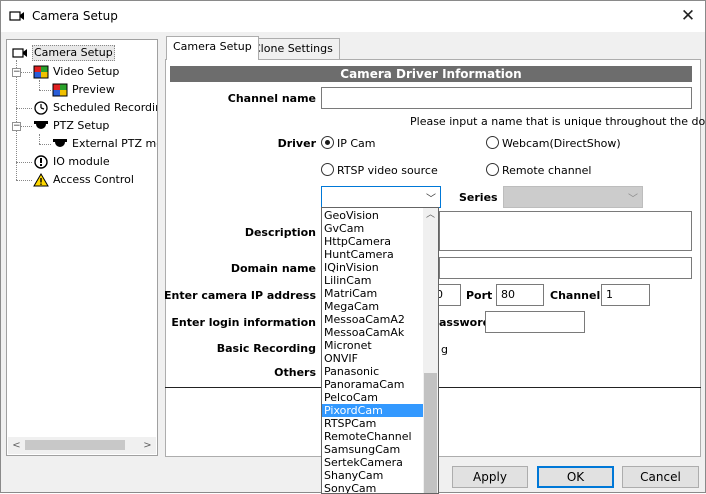 The height and width of the screenshot is (494, 706). What do you see at coordinates (240, 295) in the screenshot?
I see `ip-address-label: Enter camera IP address` at bounding box center [240, 295].